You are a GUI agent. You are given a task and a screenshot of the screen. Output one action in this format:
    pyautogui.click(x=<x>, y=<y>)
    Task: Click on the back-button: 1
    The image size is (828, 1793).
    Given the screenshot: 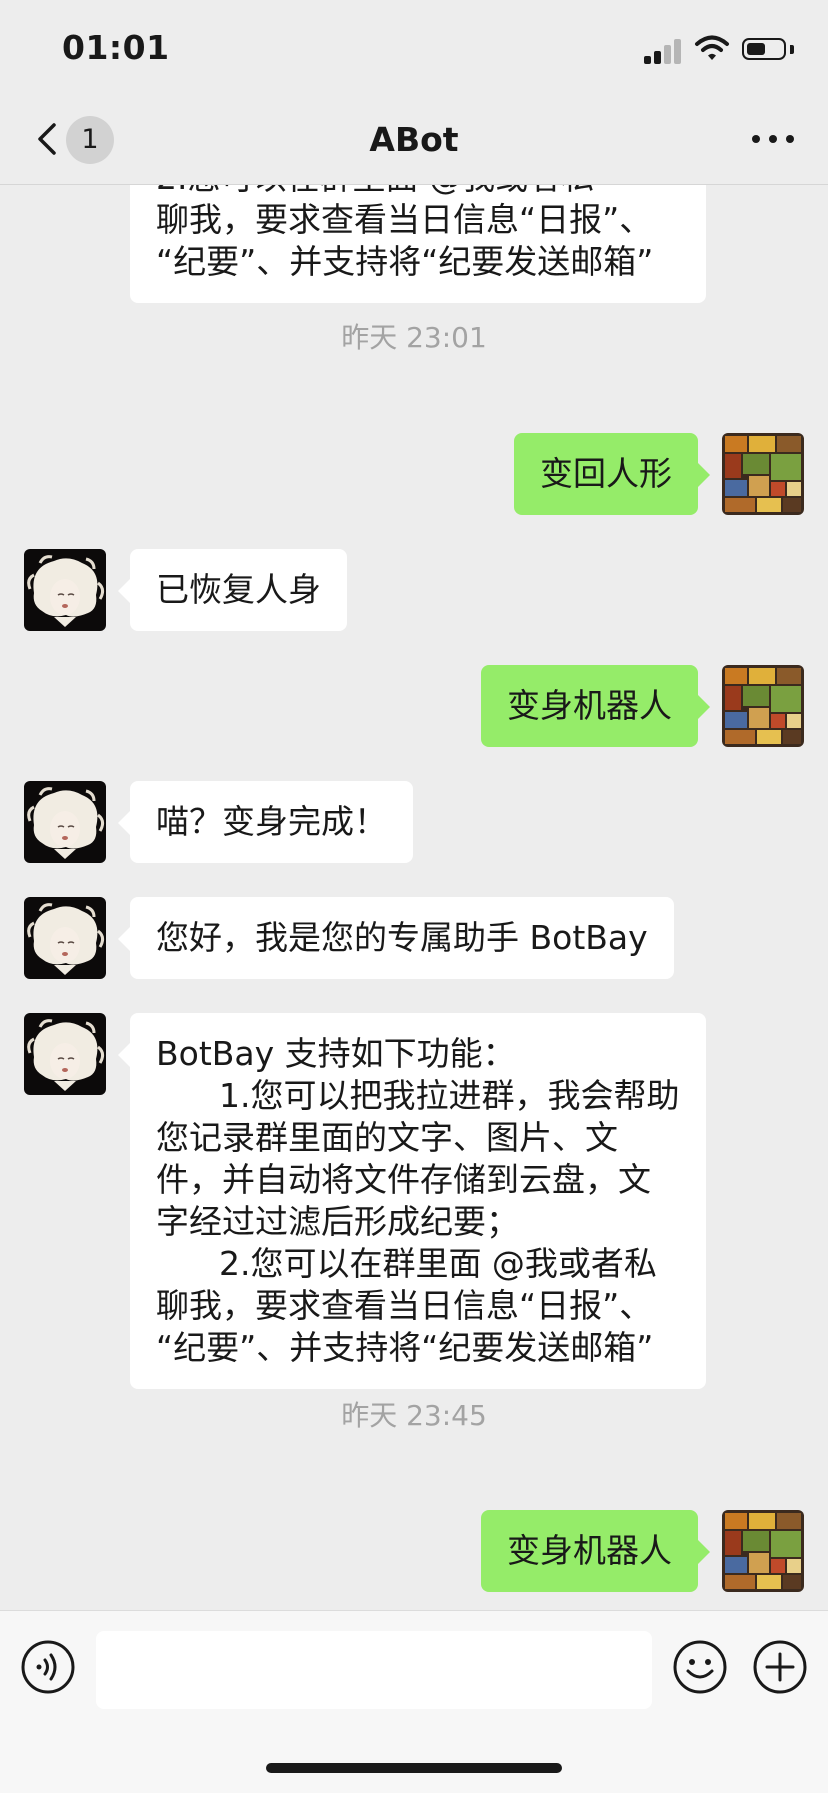 What is the action you would take?
    pyautogui.click(x=74, y=140)
    